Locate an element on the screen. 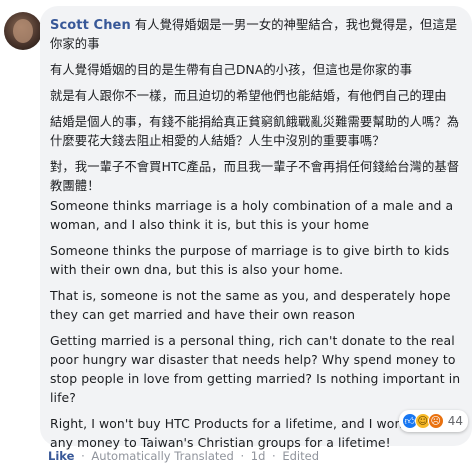 This screenshot has height=465, width=474. author-name: Scott Chen is located at coordinates (90, 25).